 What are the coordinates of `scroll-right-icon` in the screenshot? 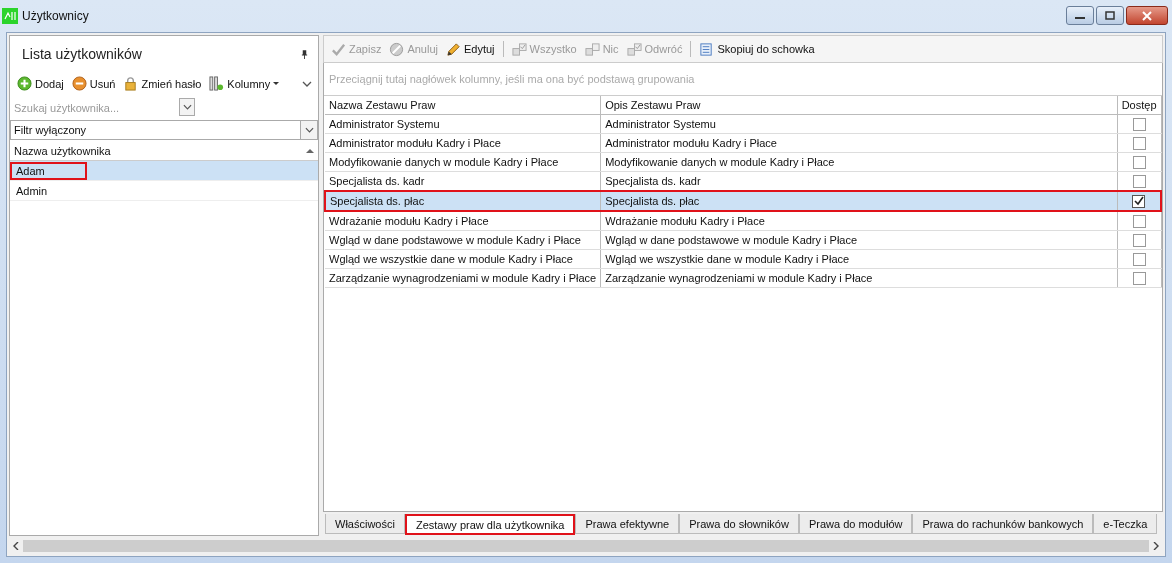 It's located at (1156, 546).